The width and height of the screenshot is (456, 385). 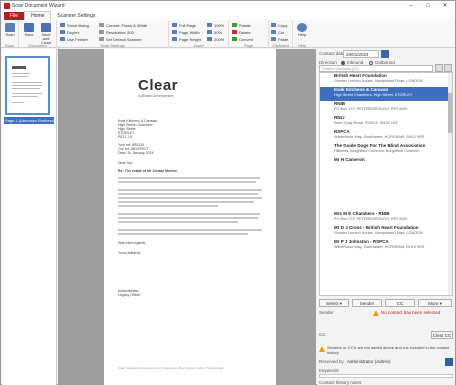 I want to click on duplex-checkbox: Duplex, so click(x=69, y=32).